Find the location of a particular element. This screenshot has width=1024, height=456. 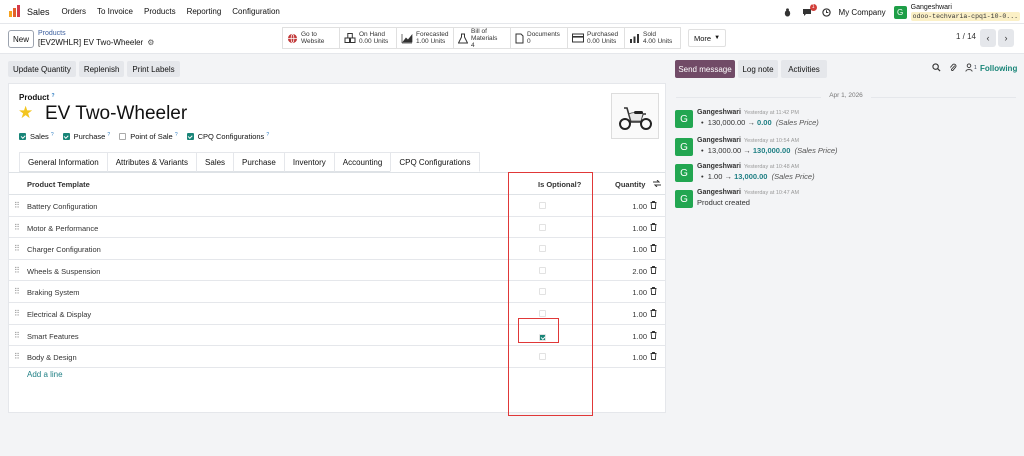

row-product-template: Wheels & Suspension is located at coordinates (63, 271).